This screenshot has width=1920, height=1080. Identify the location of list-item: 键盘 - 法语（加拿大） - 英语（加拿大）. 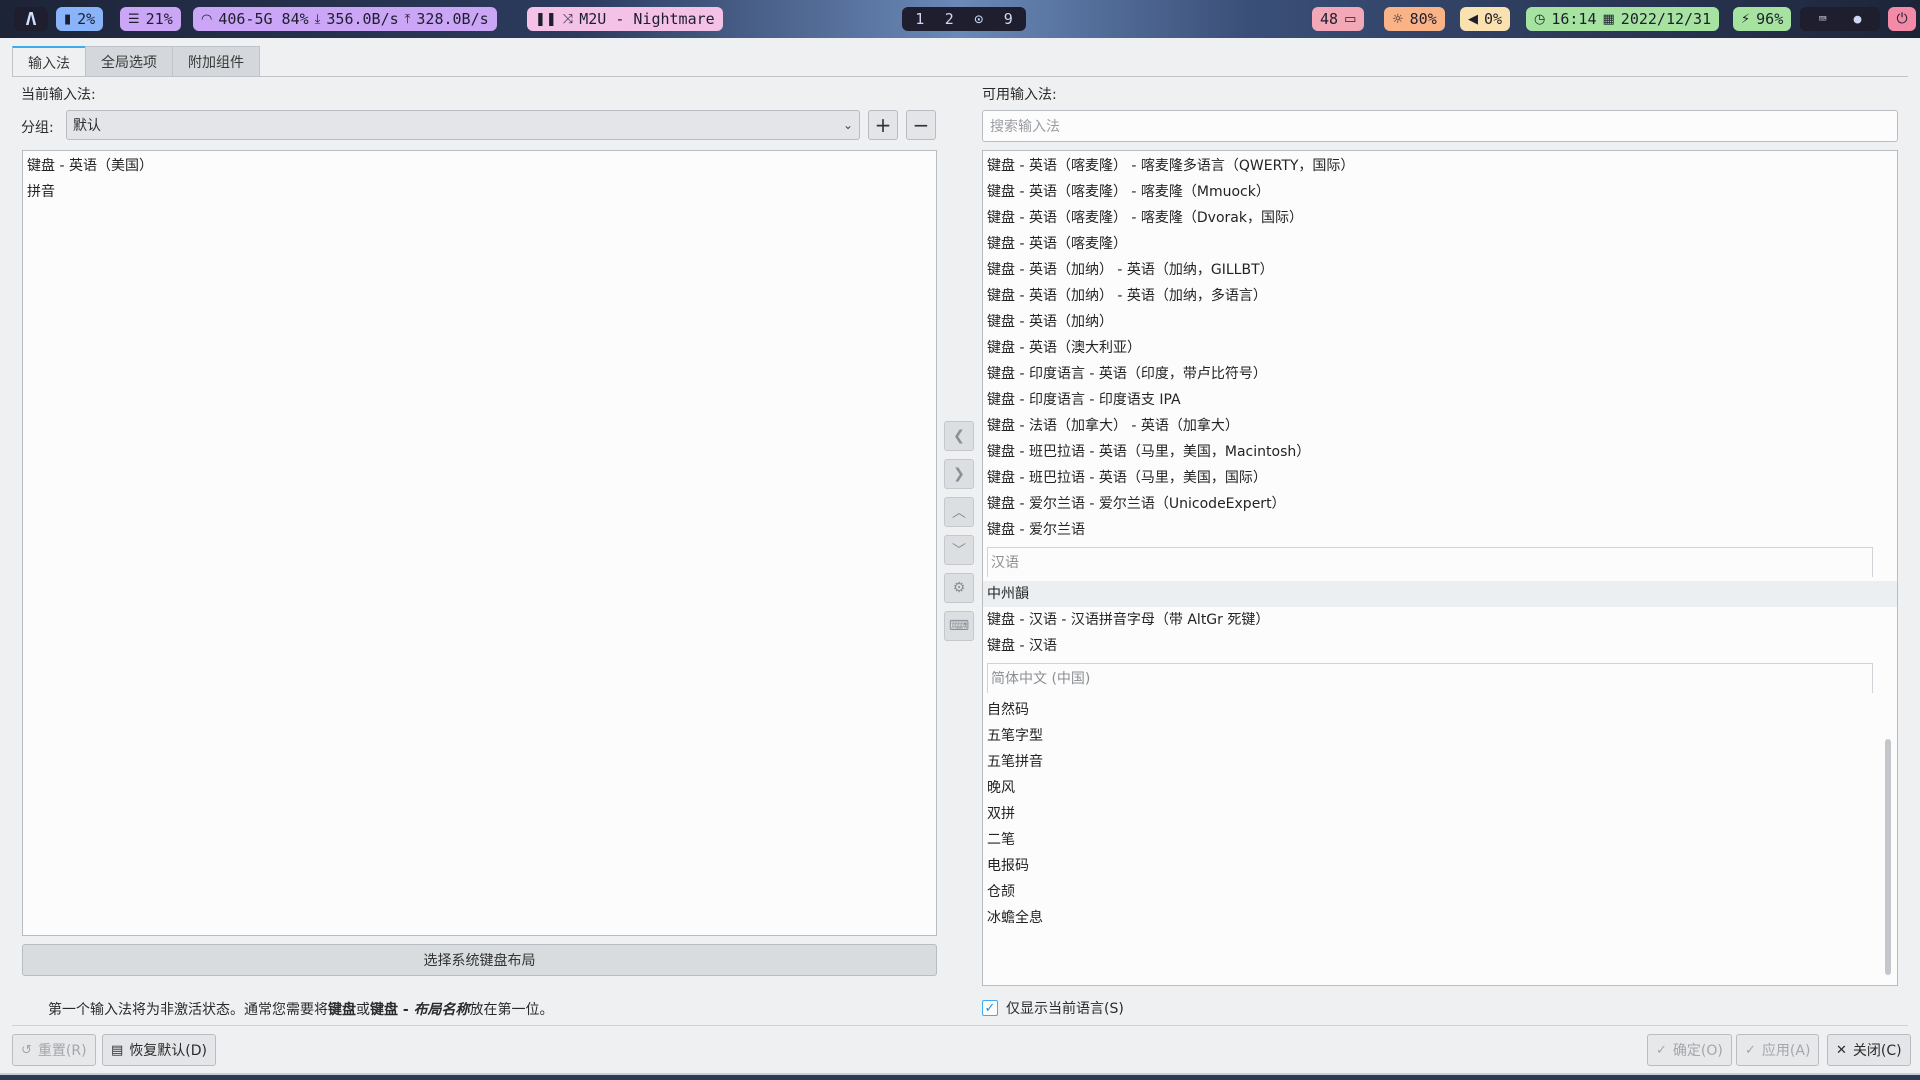
(1440, 426).